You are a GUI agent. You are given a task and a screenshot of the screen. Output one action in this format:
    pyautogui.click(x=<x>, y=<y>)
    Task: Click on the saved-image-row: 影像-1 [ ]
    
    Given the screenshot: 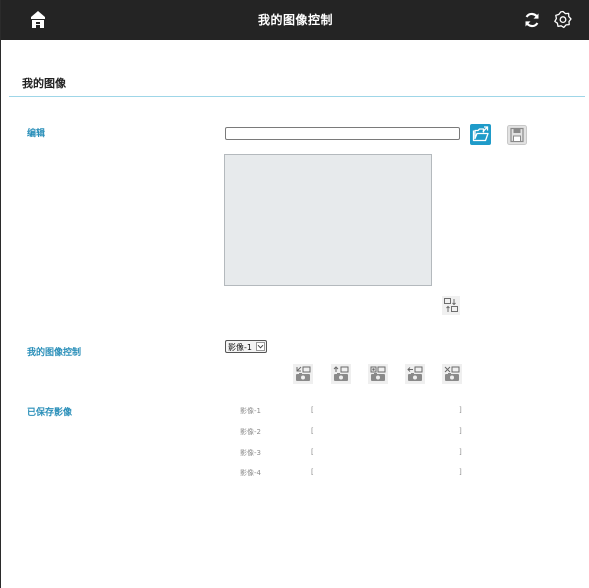 What is the action you would take?
    pyautogui.click(x=360, y=412)
    